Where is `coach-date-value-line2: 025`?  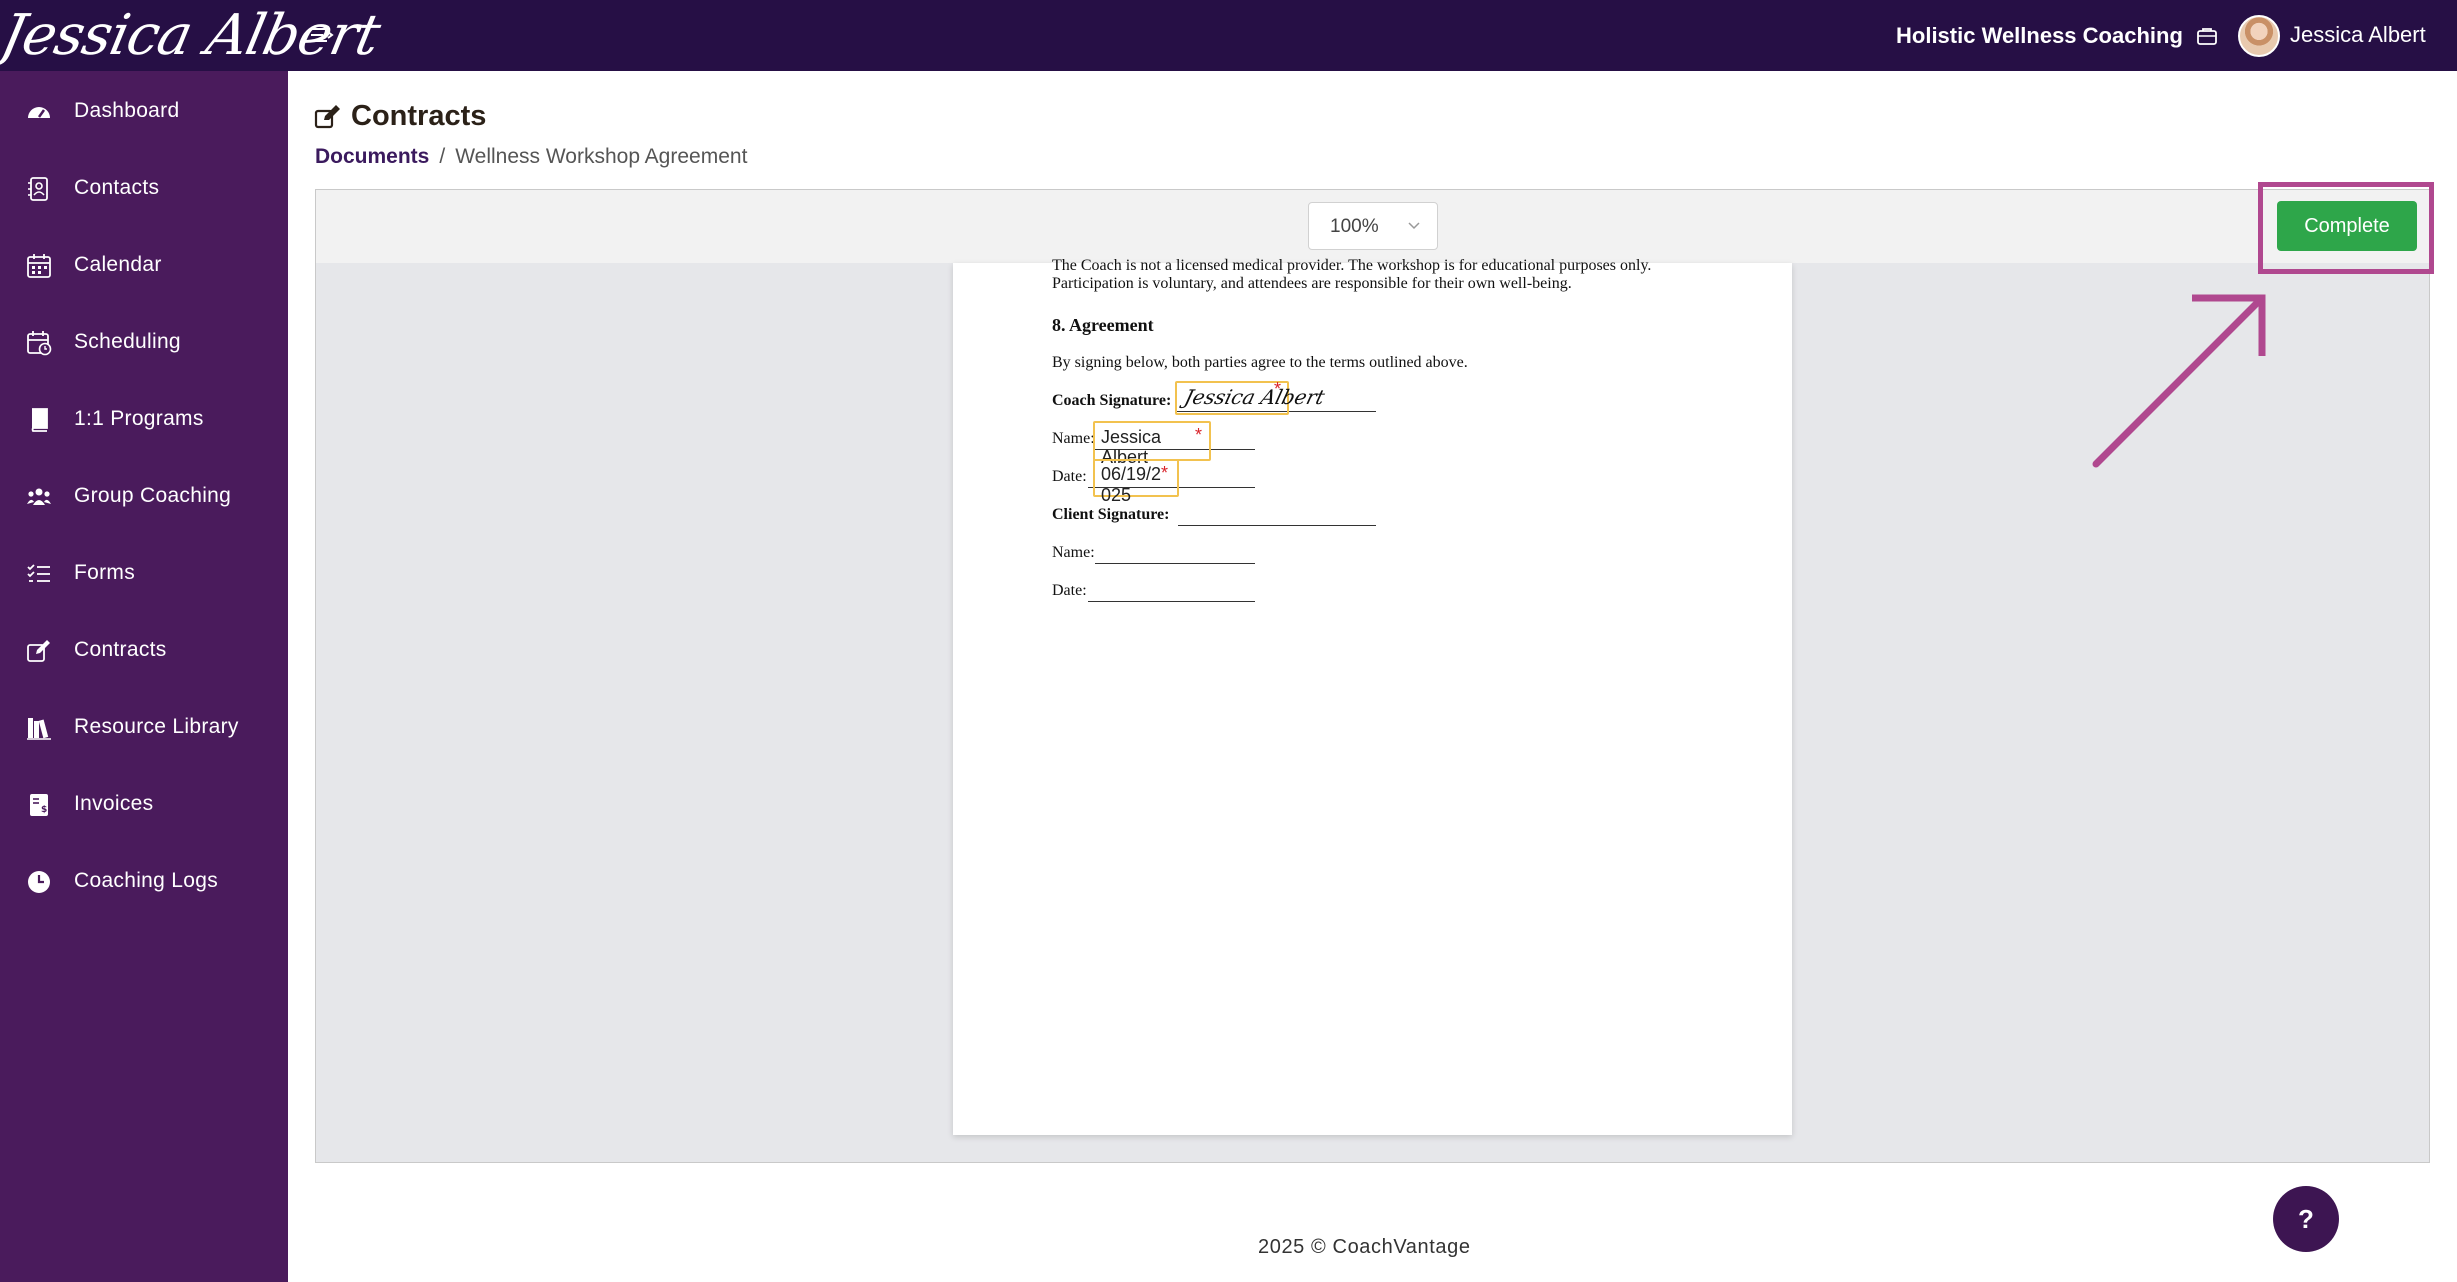 coach-date-value-line2: 025 is located at coordinates (1116, 495).